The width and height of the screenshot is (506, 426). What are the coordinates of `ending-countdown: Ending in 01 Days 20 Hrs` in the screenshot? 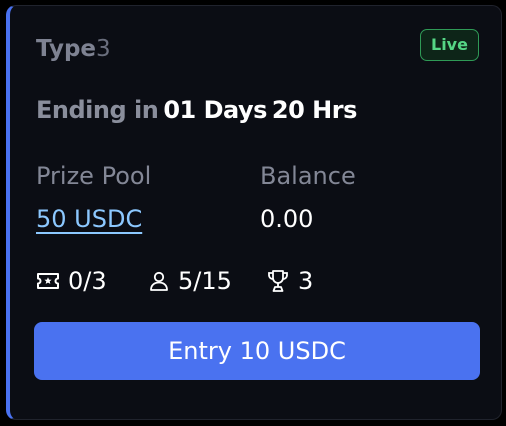 It's located at (196, 110).